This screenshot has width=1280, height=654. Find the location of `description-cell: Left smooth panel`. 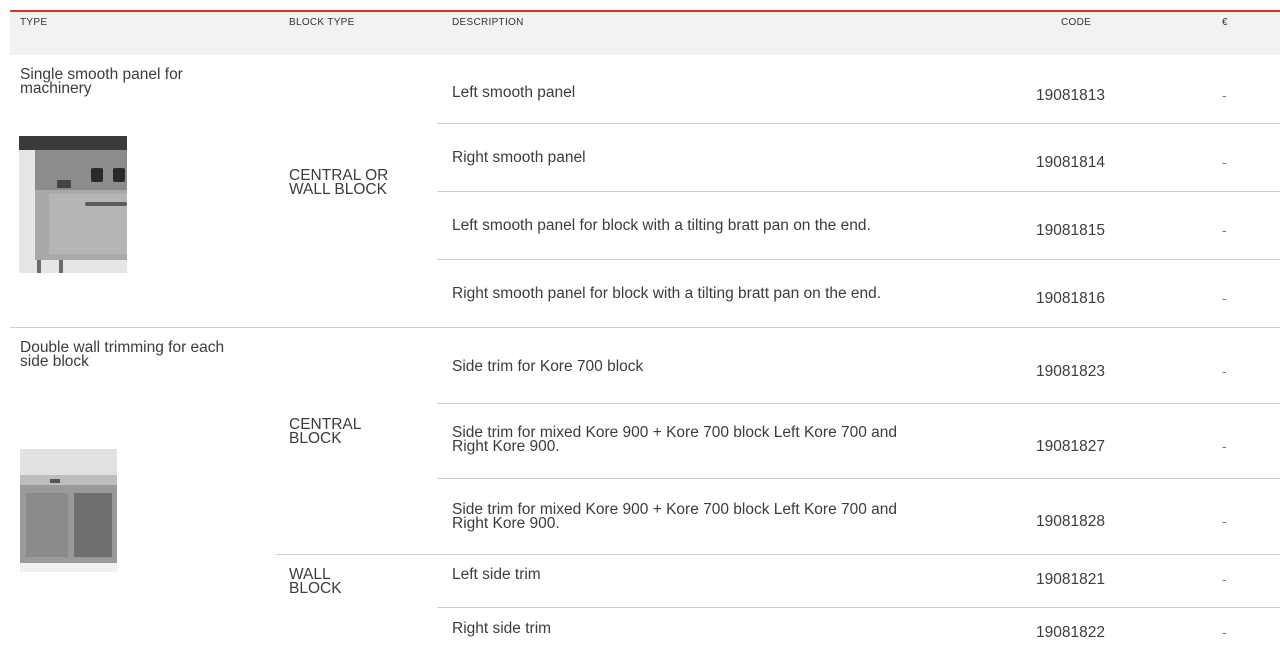

description-cell: Left smooth panel is located at coordinates (514, 92).